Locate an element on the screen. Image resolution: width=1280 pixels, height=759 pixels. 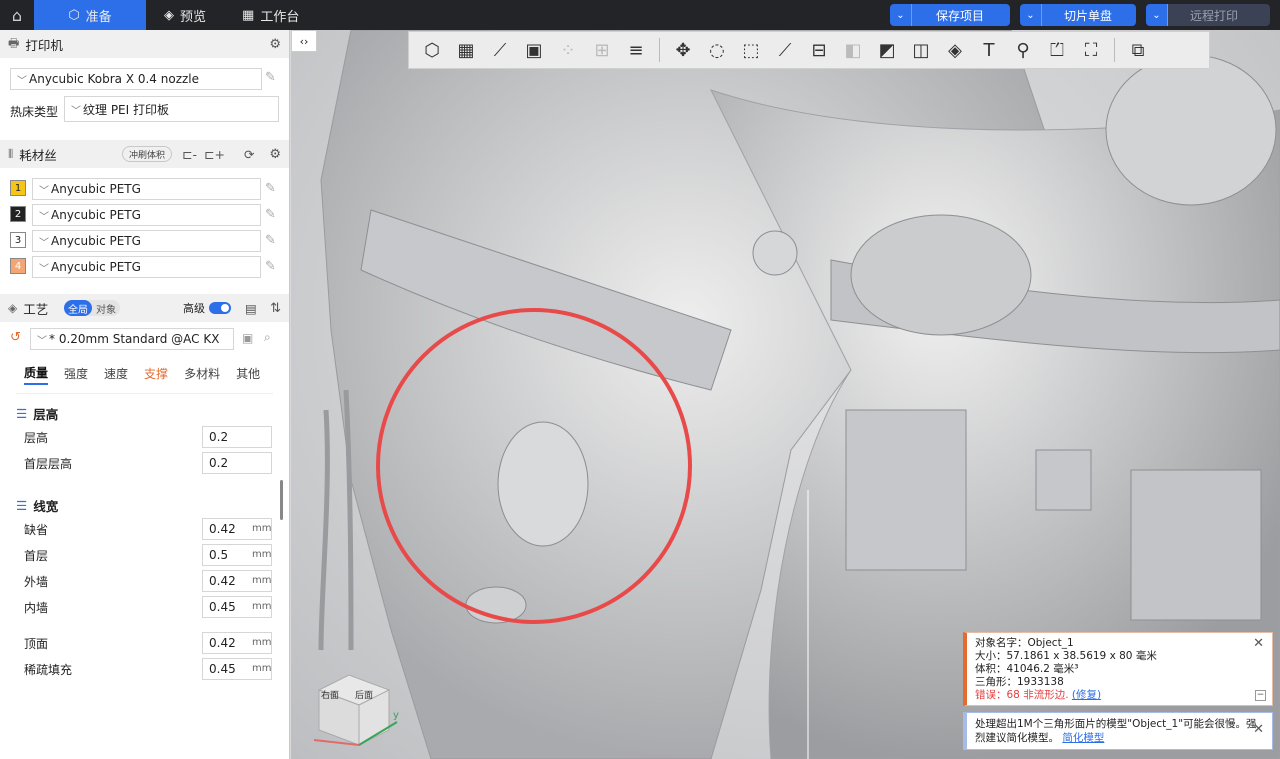
move-icon: ✥ is located at coordinates (683, 50).